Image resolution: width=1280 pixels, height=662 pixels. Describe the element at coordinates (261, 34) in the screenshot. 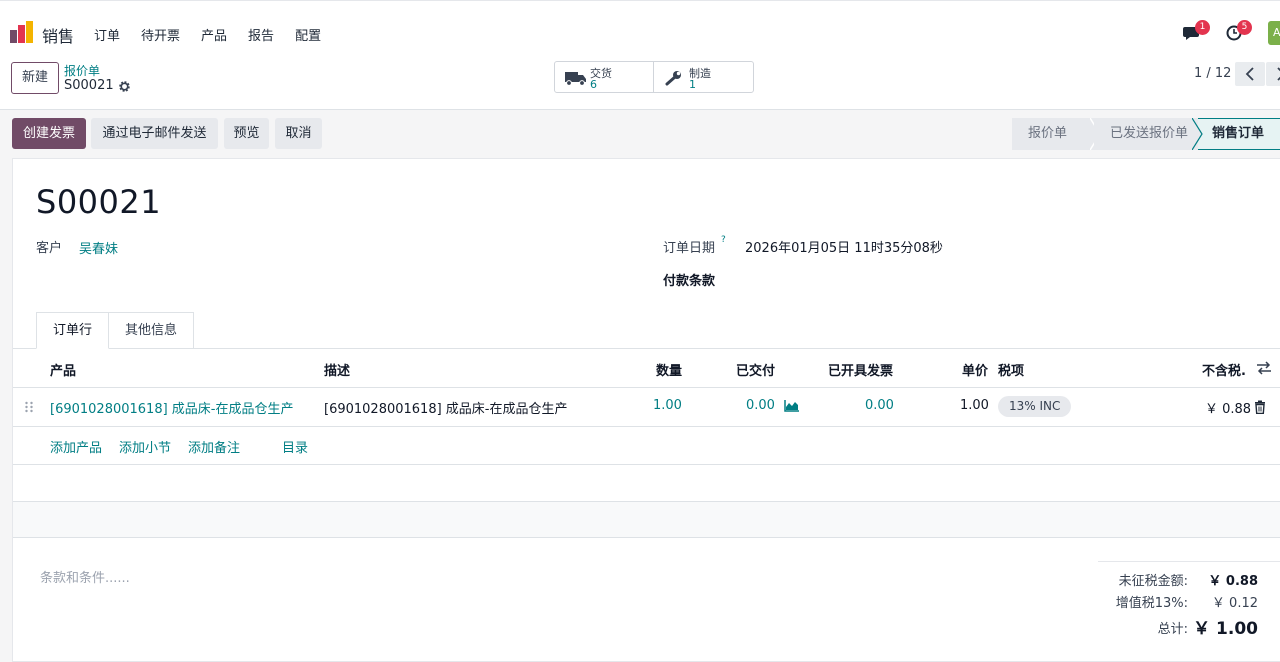

I see `menu-reporting: 报告` at that location.